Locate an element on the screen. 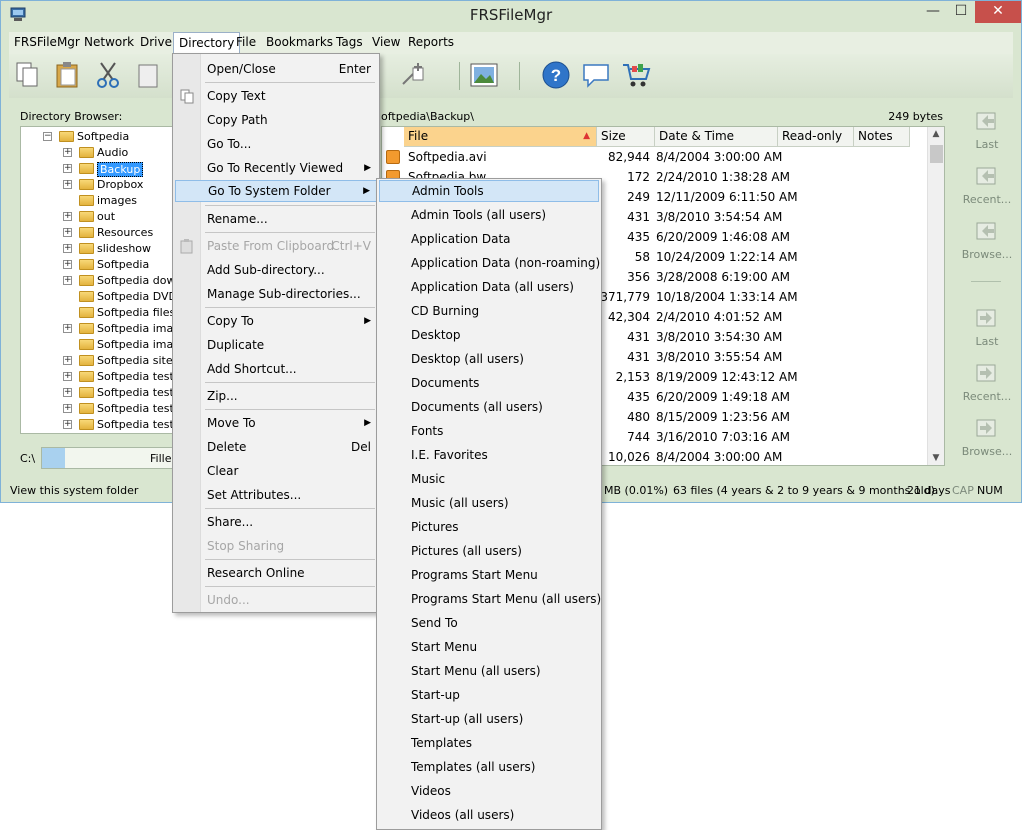 The width and height of the screenshot is (1022, 830). menu-research-online: Research Online is located at coordinates (276, 573).